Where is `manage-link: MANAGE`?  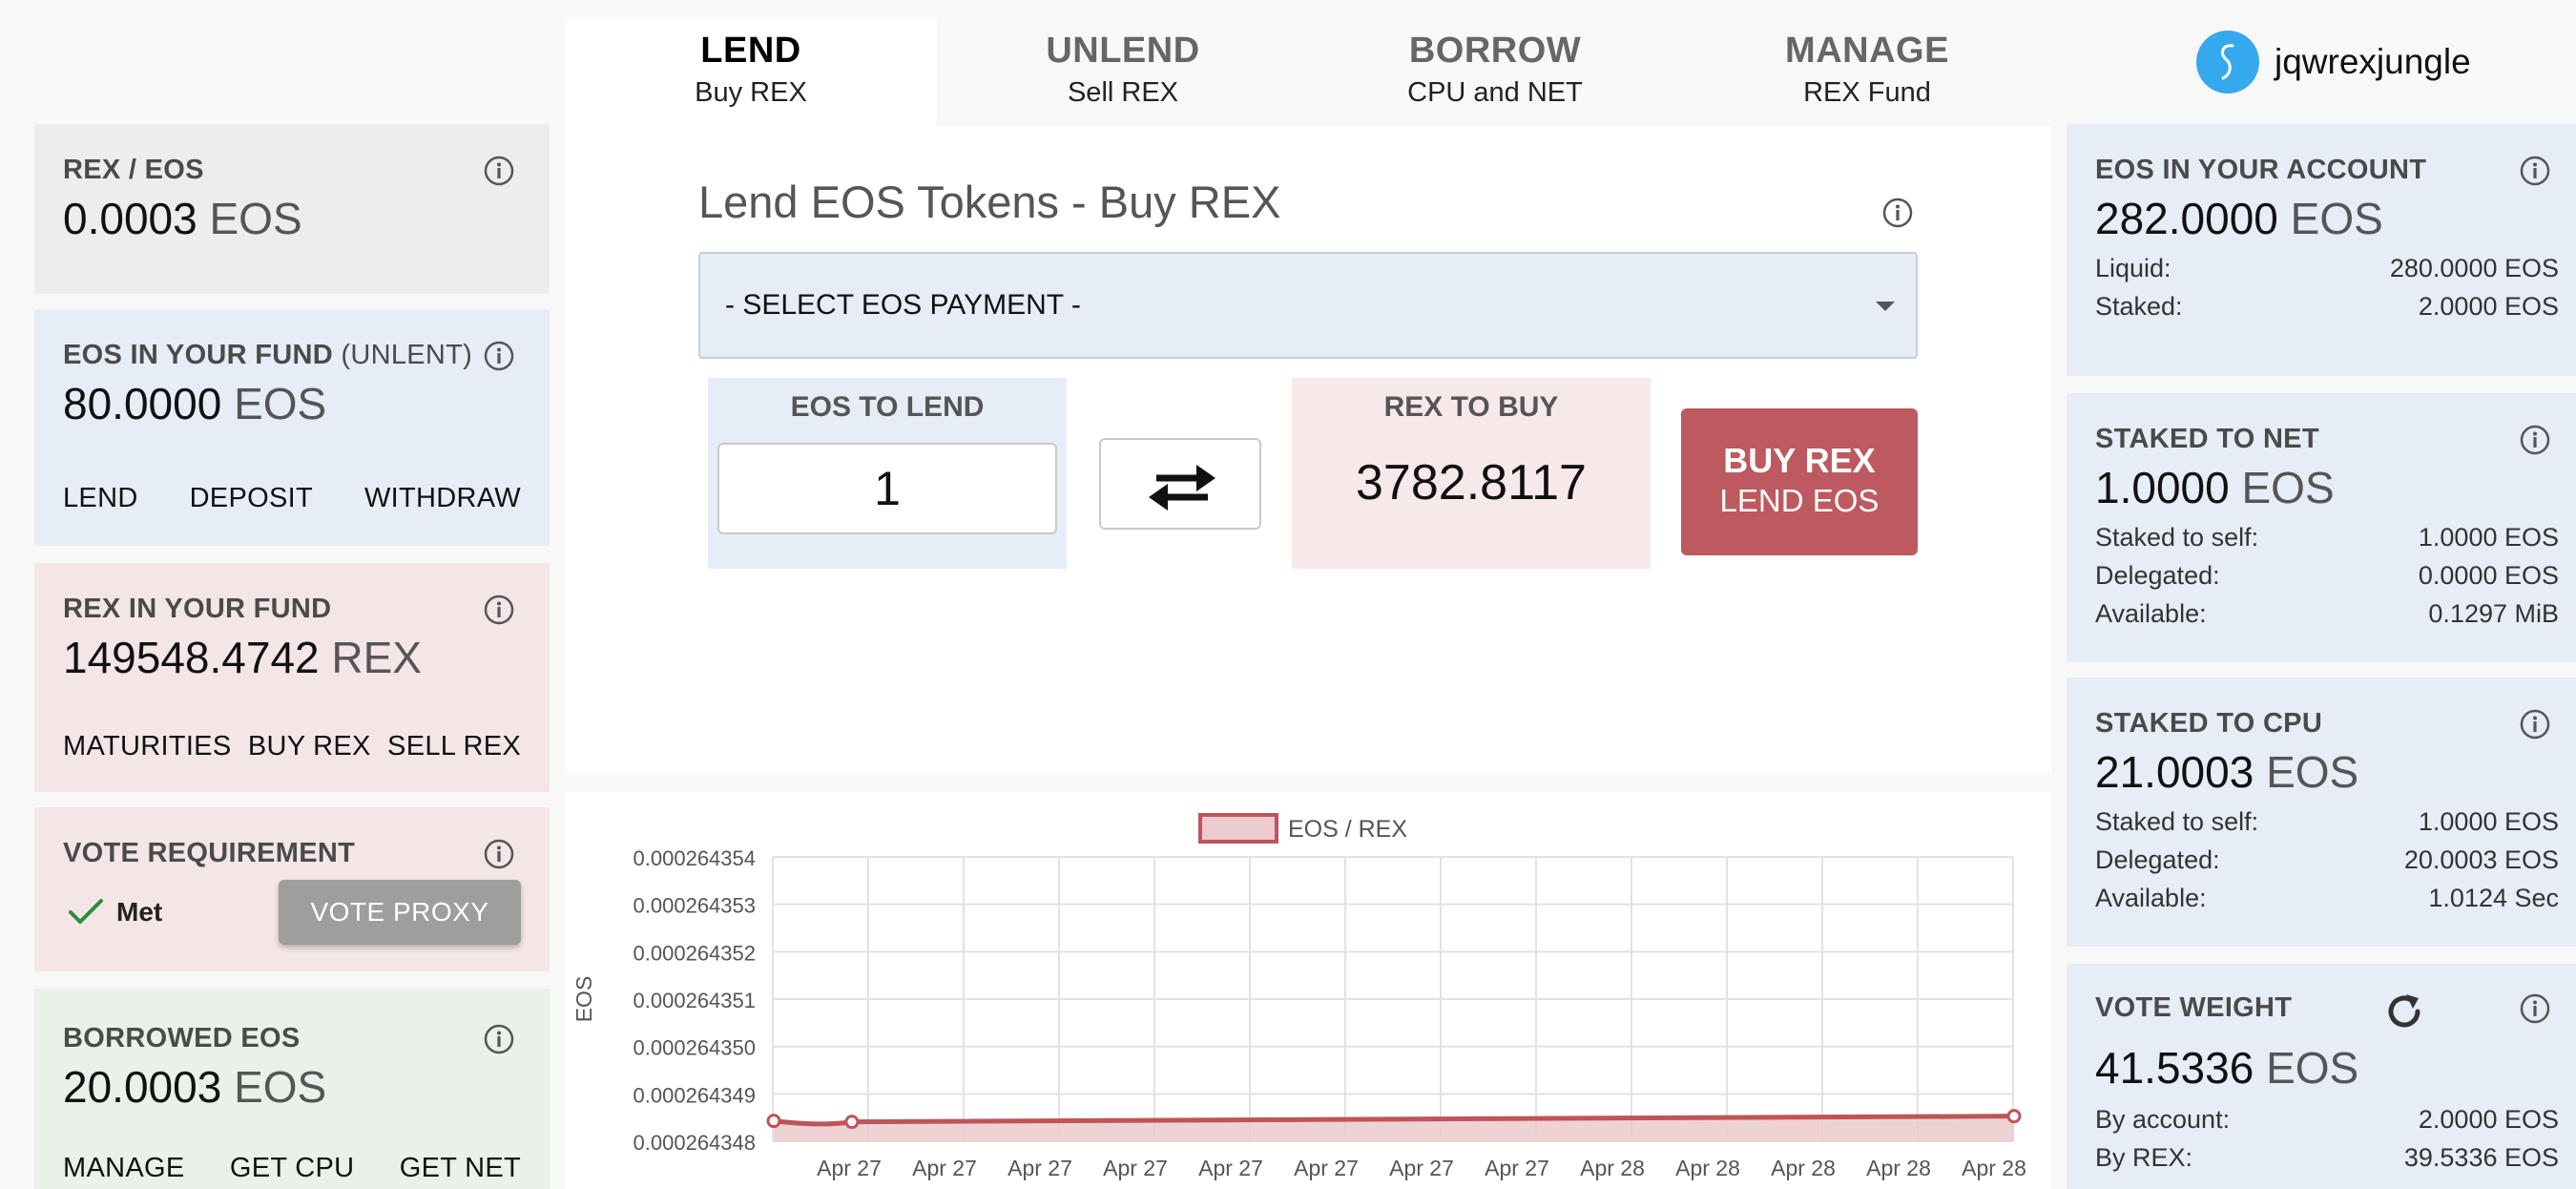 manage-link: MANAGE is located at coordinates (124, 1168).